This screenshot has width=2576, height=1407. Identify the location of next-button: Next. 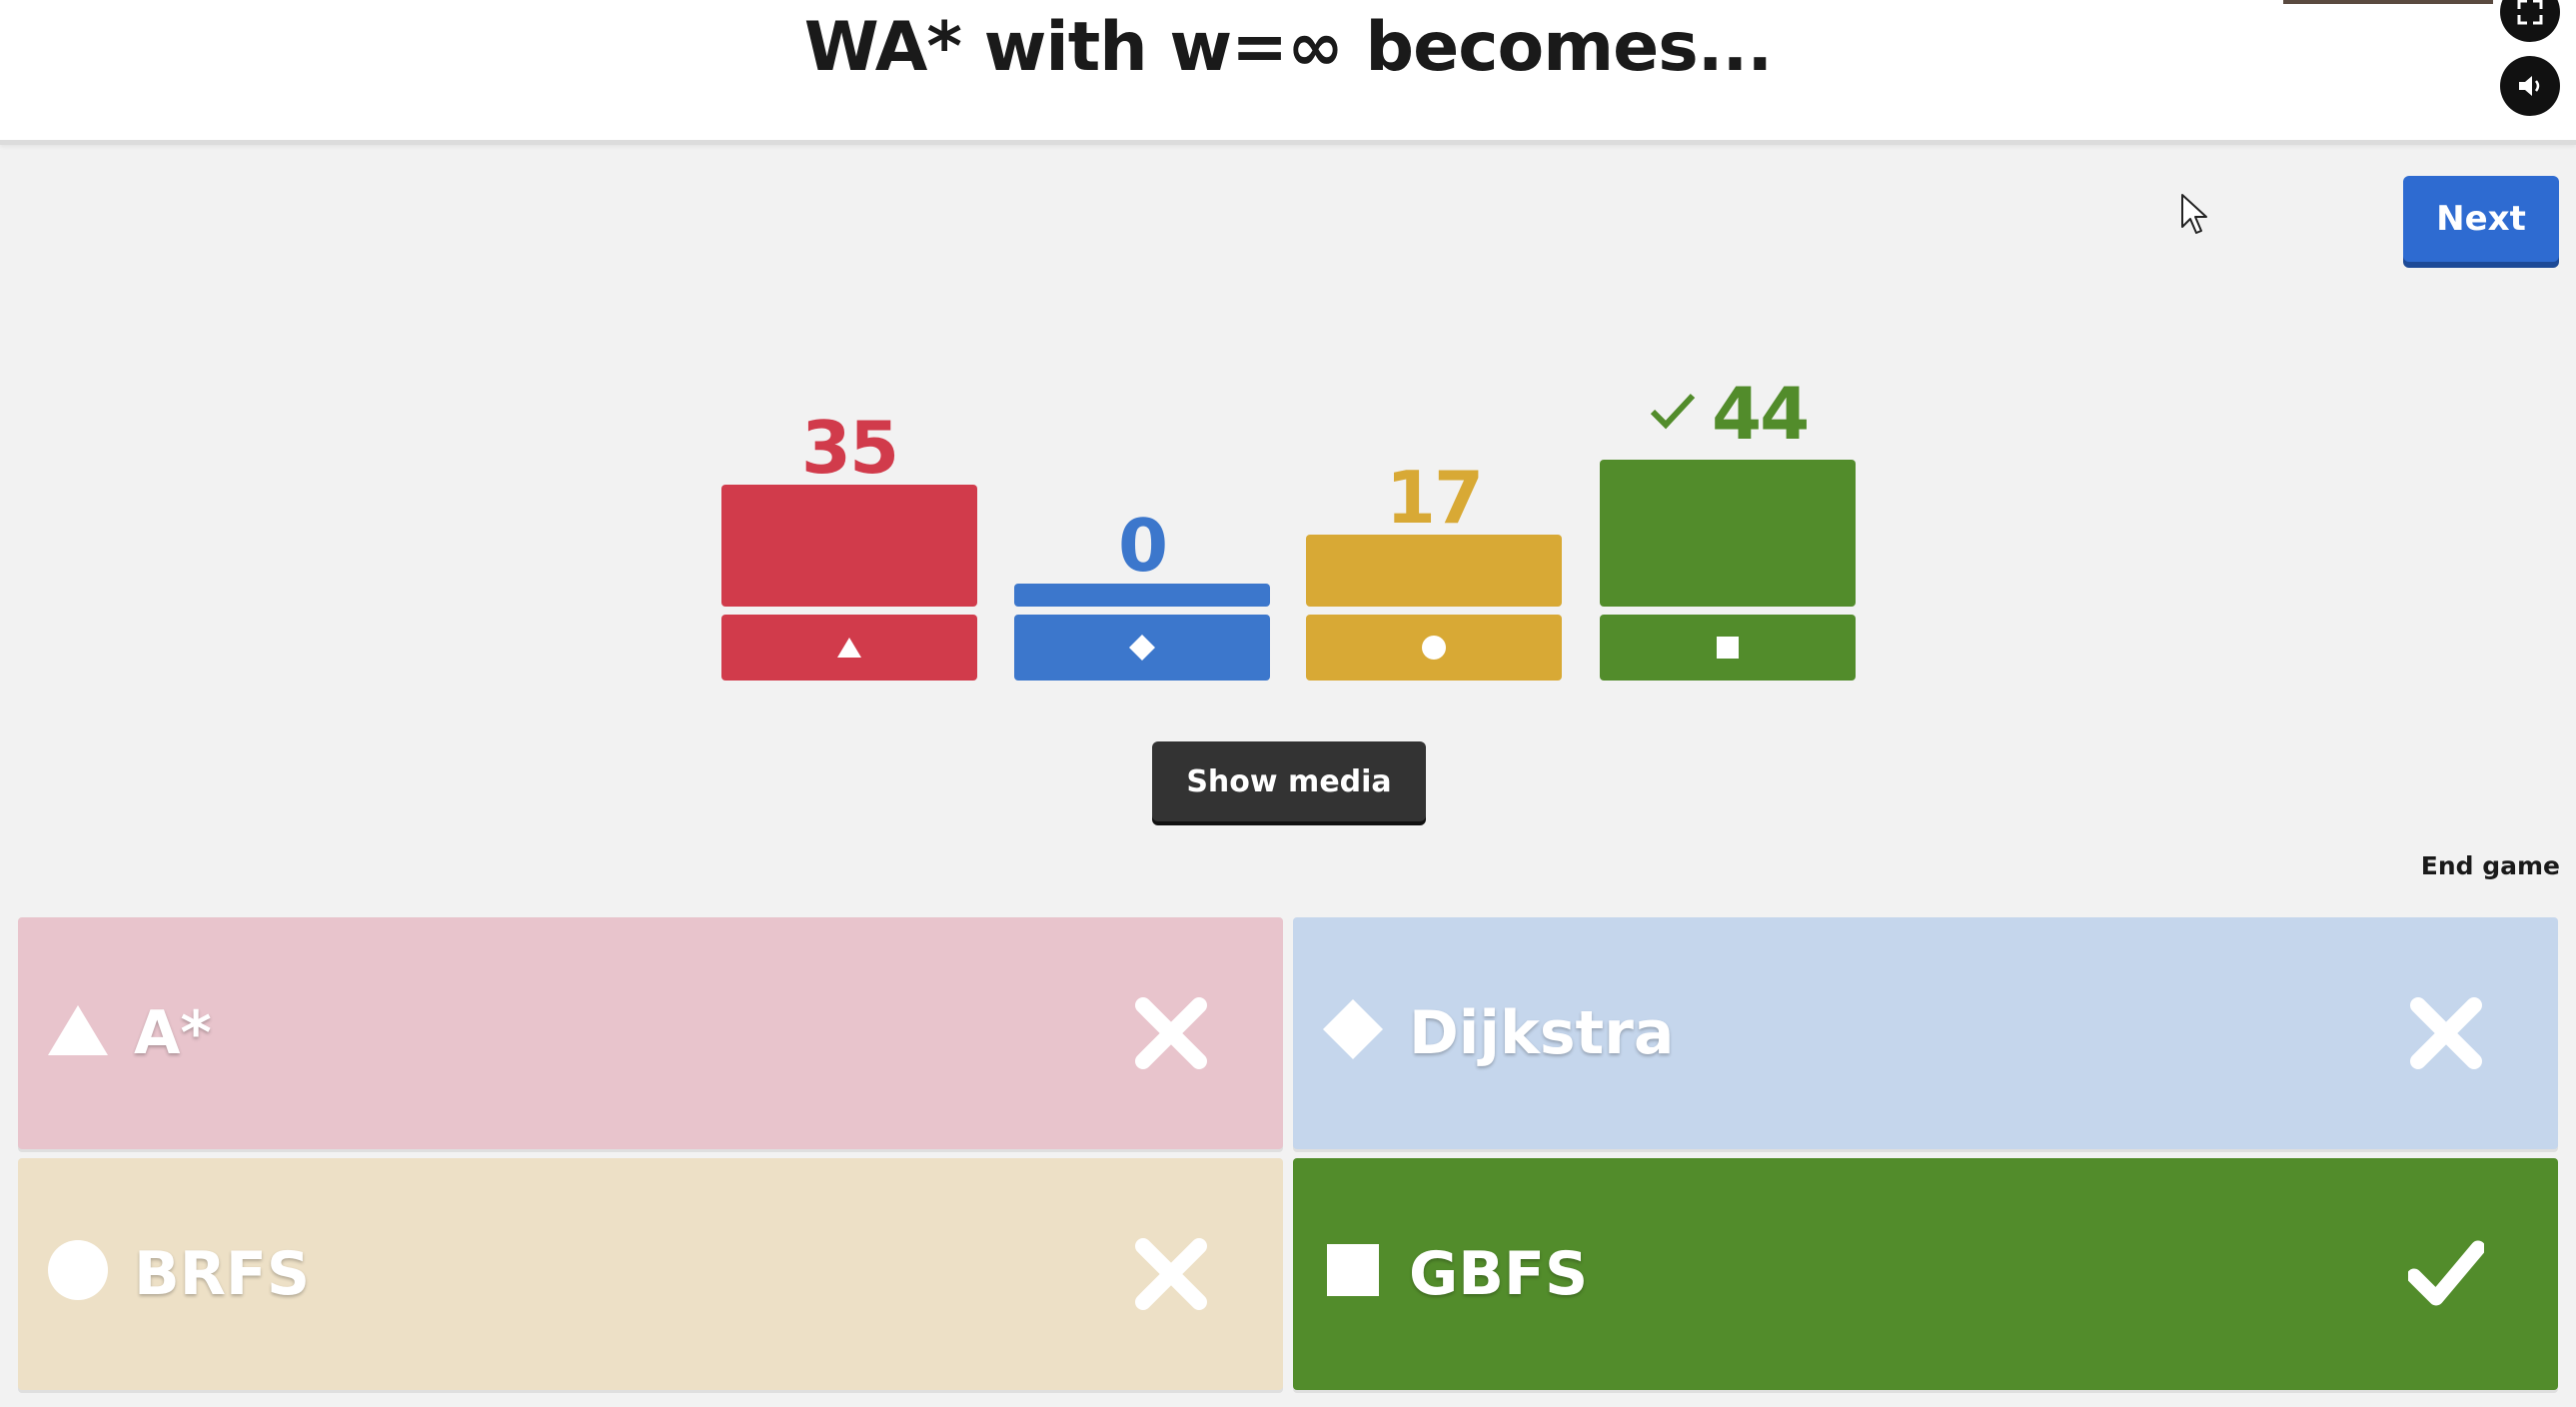
(2481, 219).